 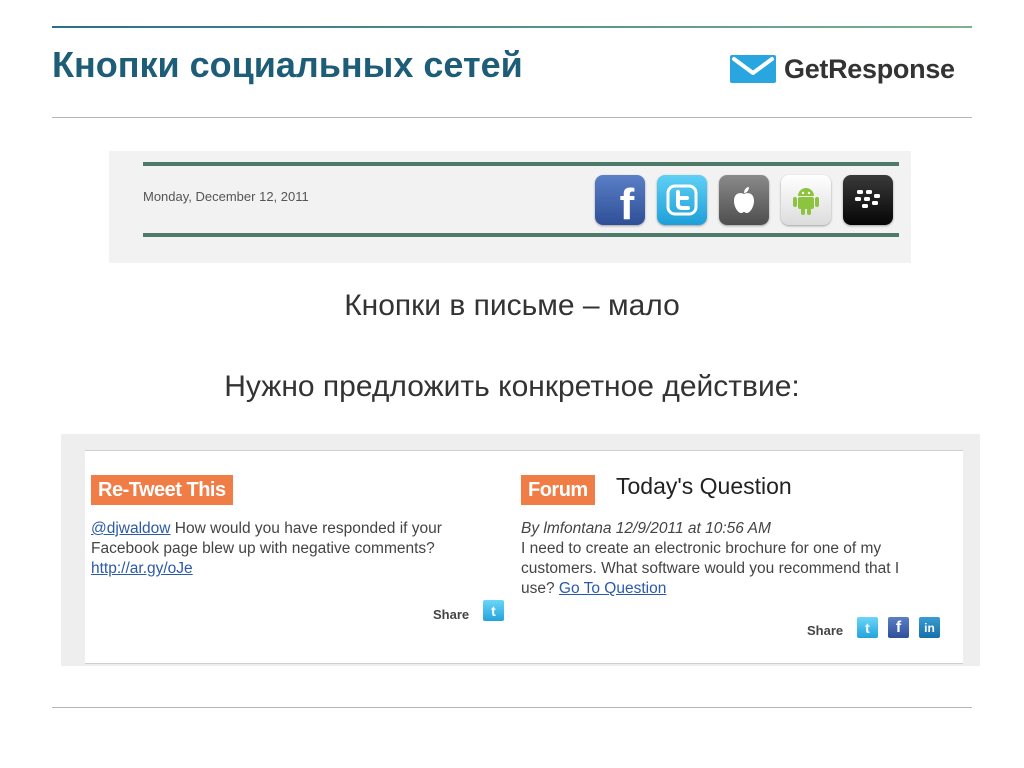 What do you see at coordinates (898, 627) in the screenshot?
I see `facebook-share-icon: f` at bounding box center [898, 627].